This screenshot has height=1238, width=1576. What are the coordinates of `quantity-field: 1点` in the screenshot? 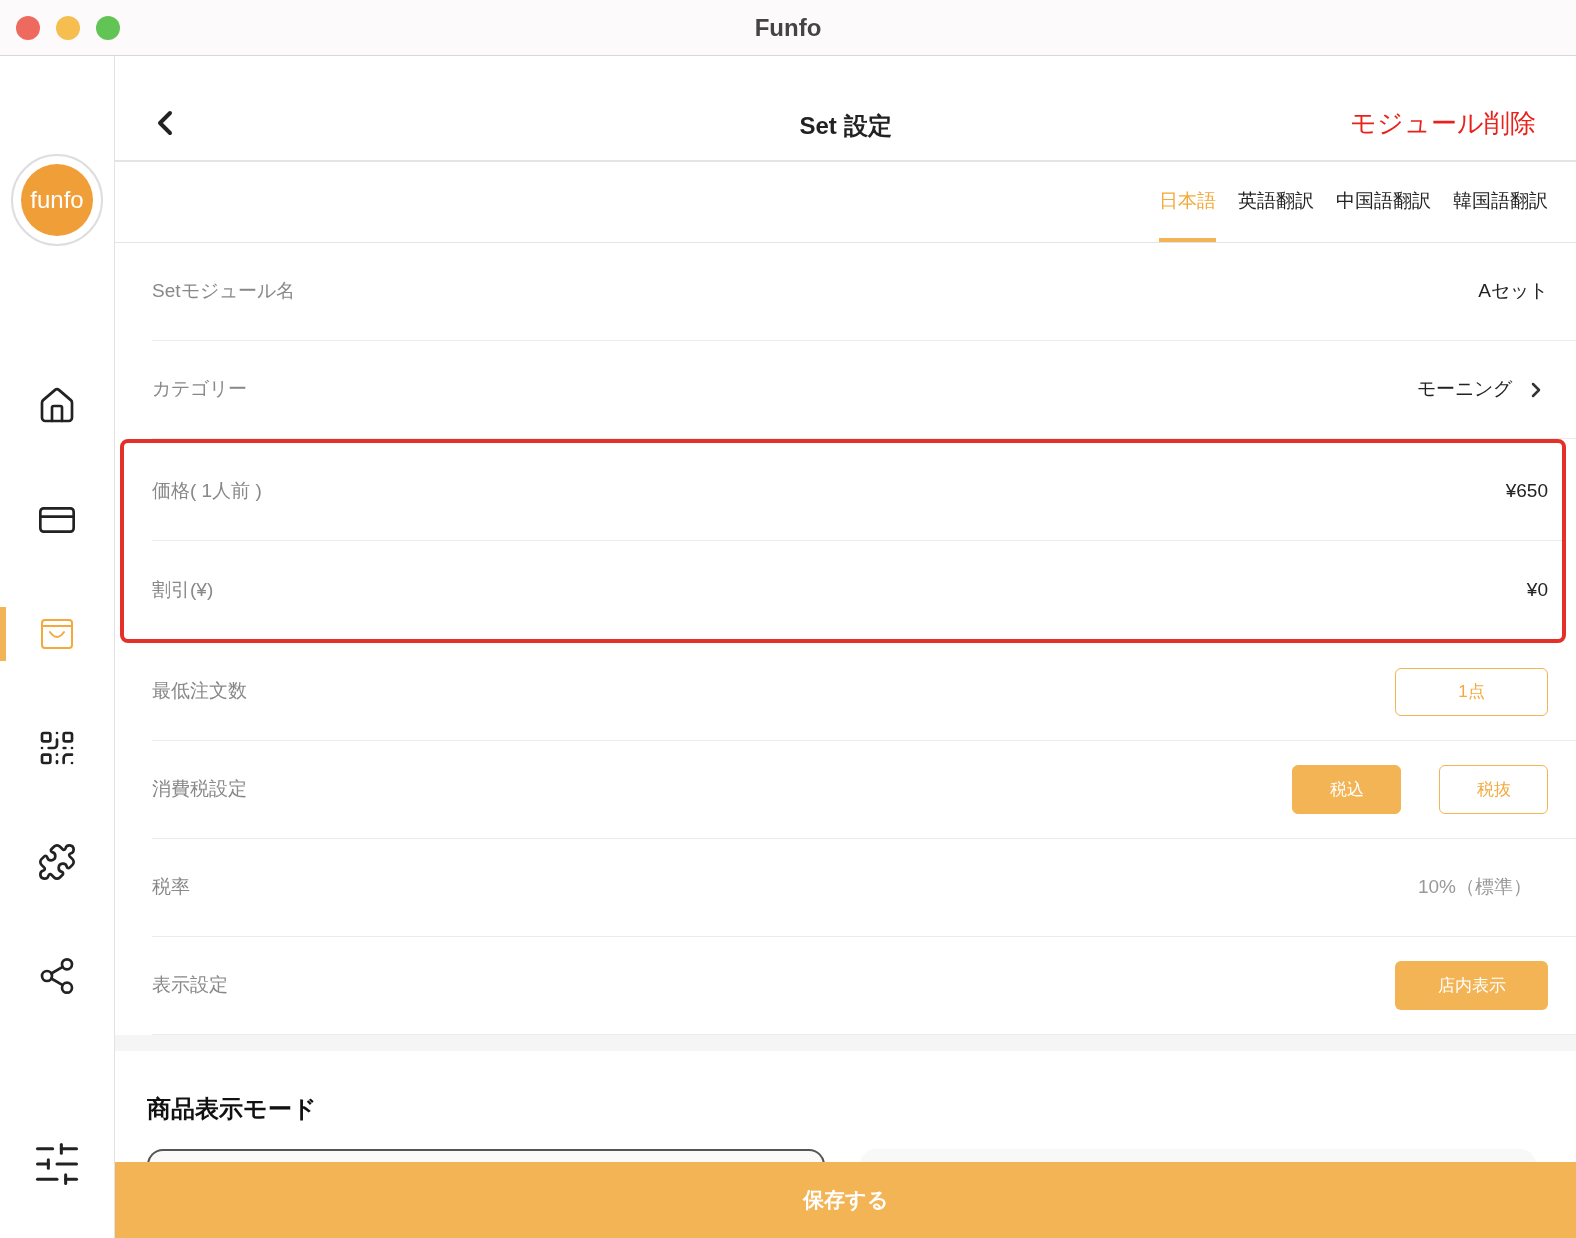 It's located at (1471, 691).